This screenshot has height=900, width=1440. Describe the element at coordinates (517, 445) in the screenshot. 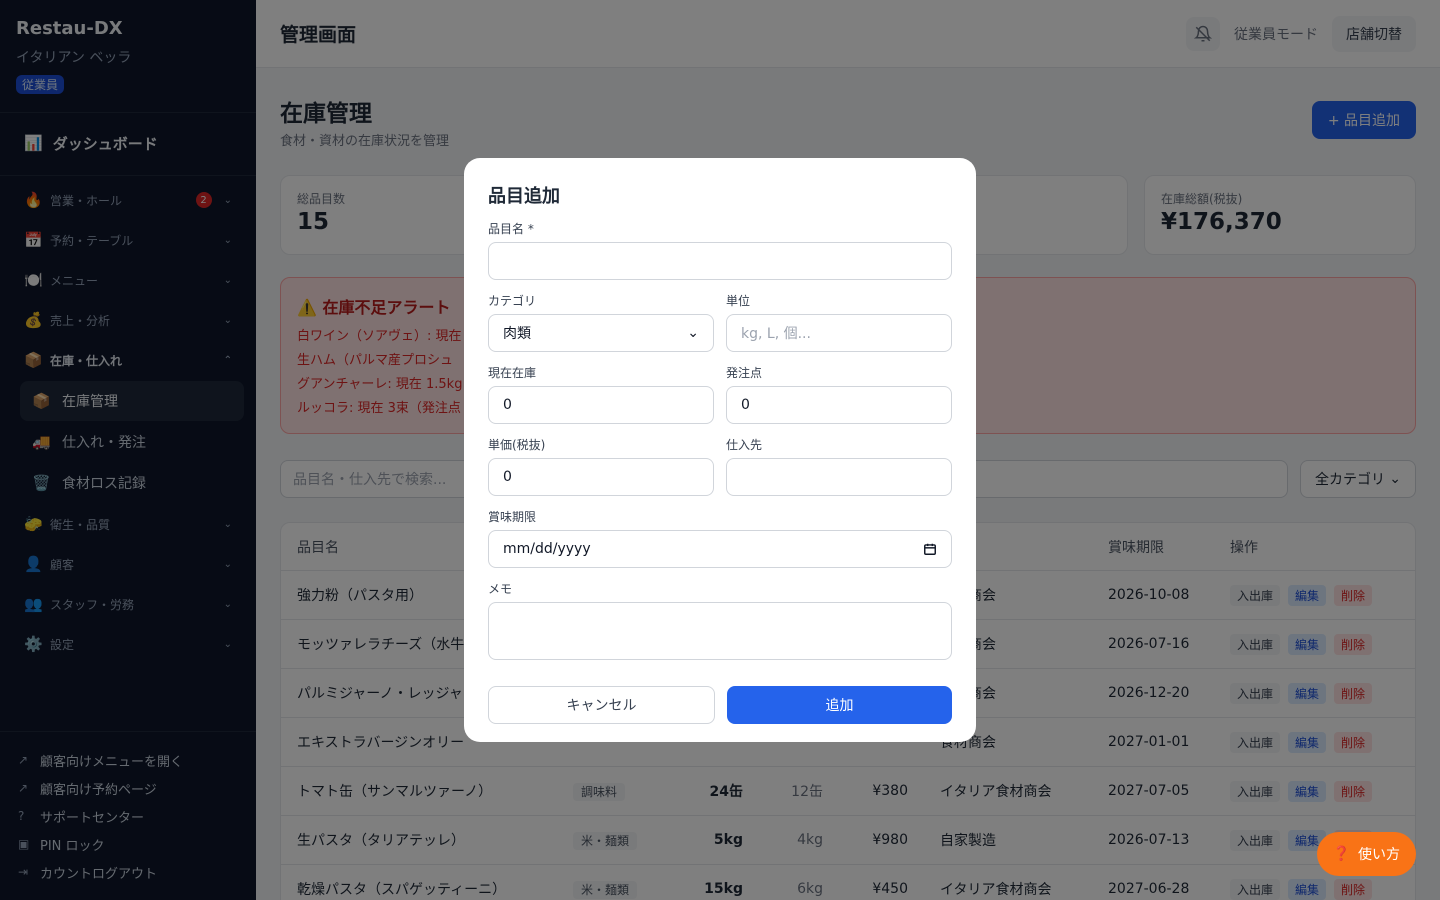

I see `unit-price-label: 単価(税抜)` at that location.